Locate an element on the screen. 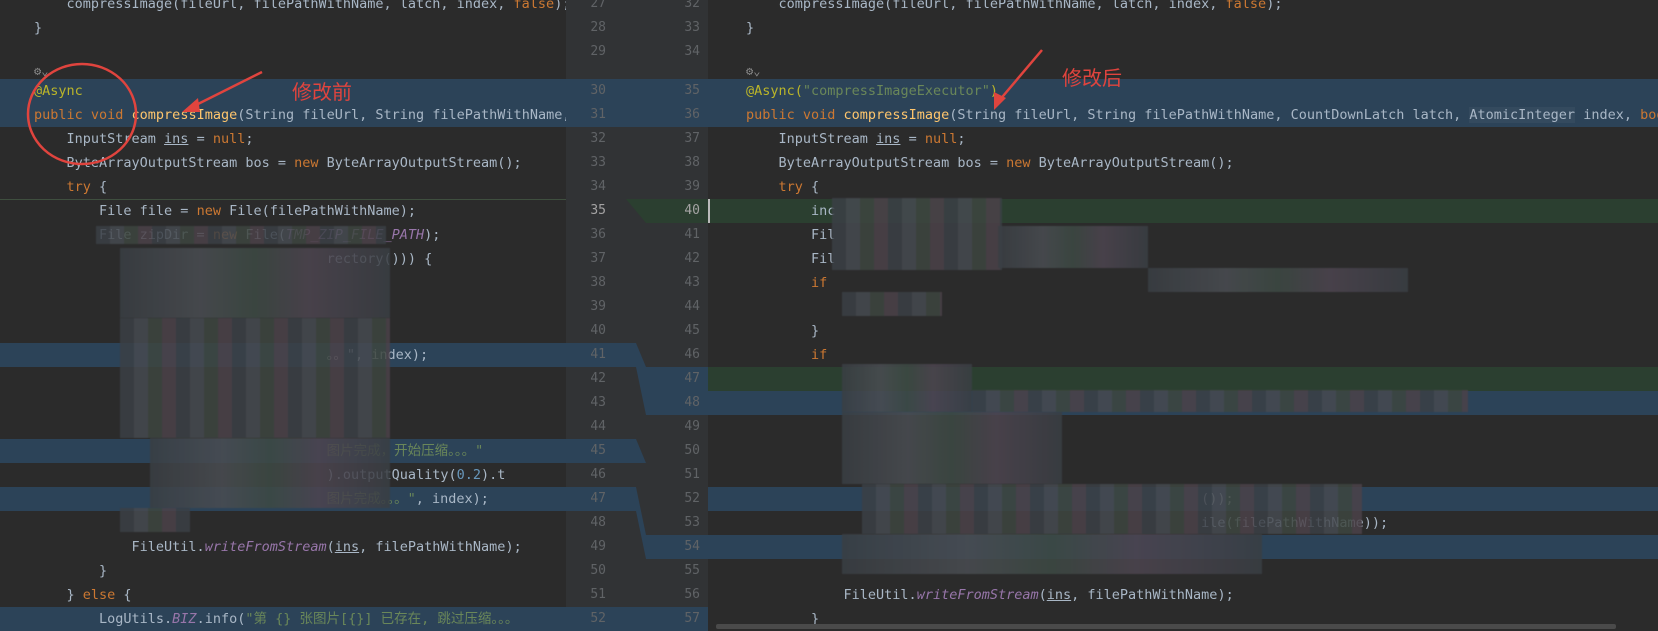 Image resolution: width=1658 pixels, height=631 pixels. right-line-number: 56 is located at coordinates (692, 594).